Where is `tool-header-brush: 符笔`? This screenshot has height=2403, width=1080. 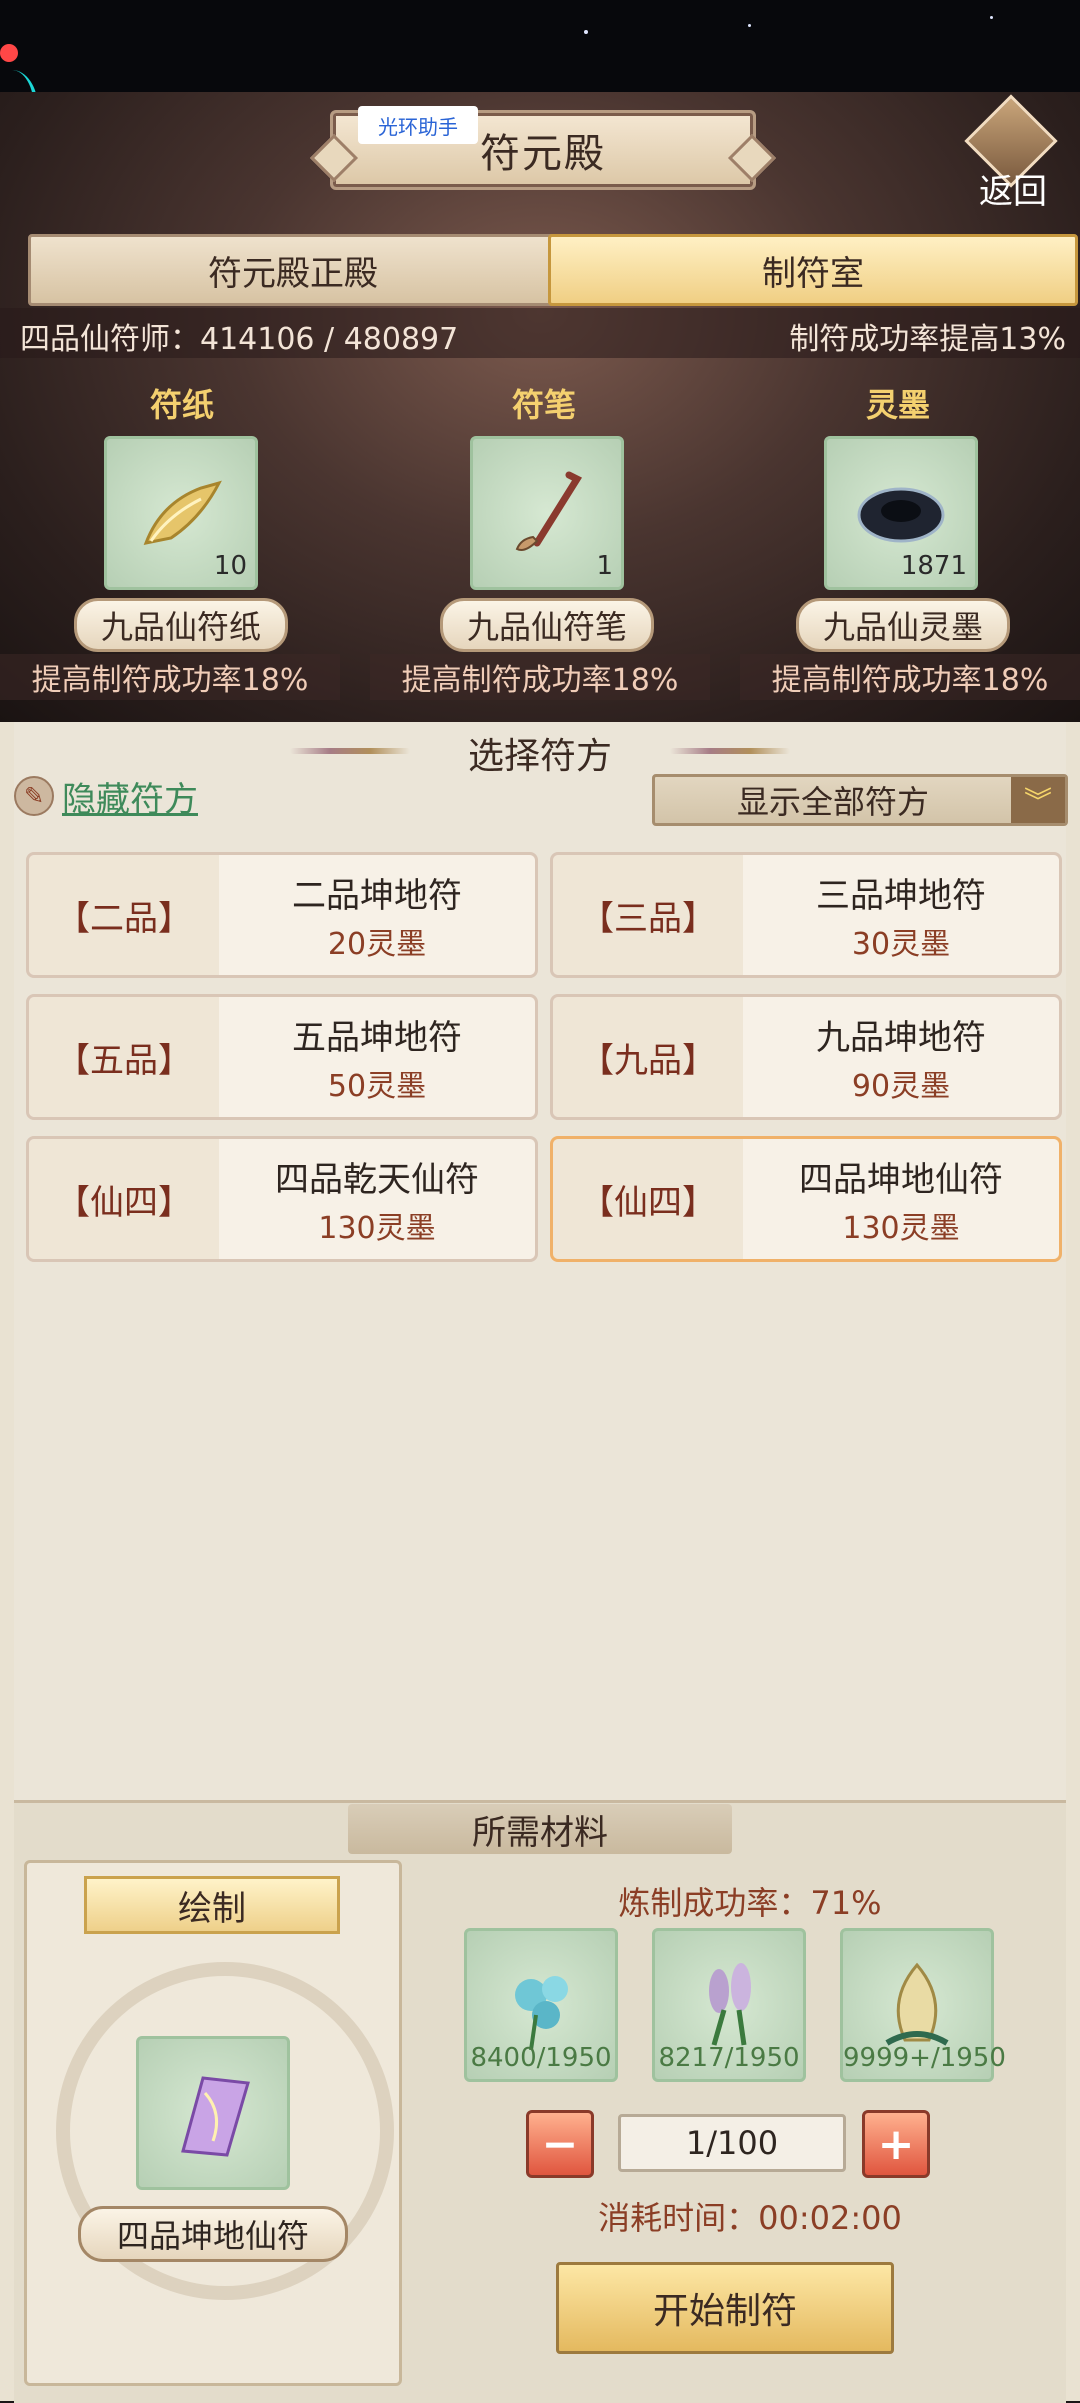 tool-header-brush: 符笔 is located at coordinates (543, 405).